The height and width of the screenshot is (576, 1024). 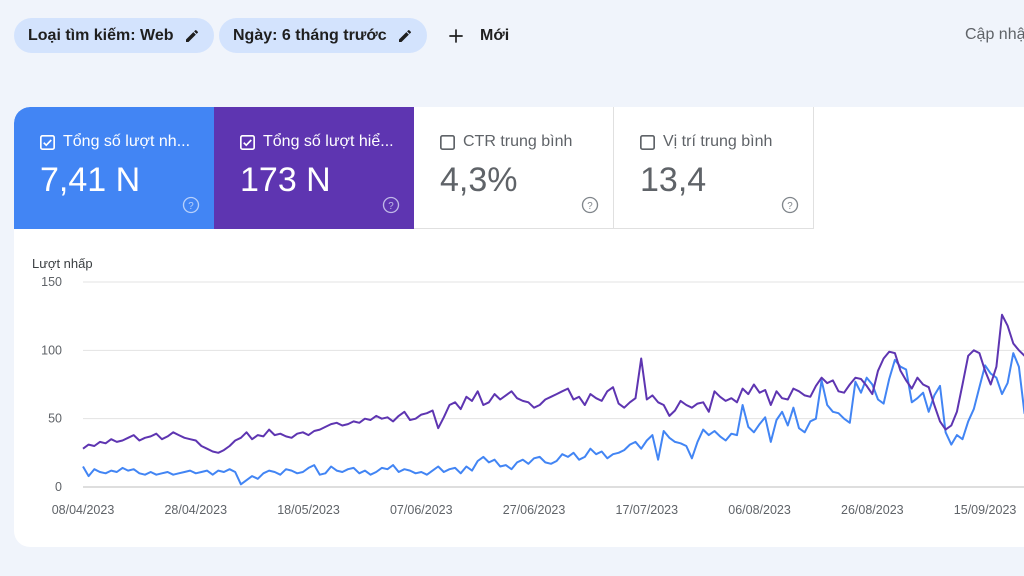 What do you see at coordinates (534, 510) in the screenshot?
I see `x-tick-label: 27/06/2023` at bounding box center [534, 510].